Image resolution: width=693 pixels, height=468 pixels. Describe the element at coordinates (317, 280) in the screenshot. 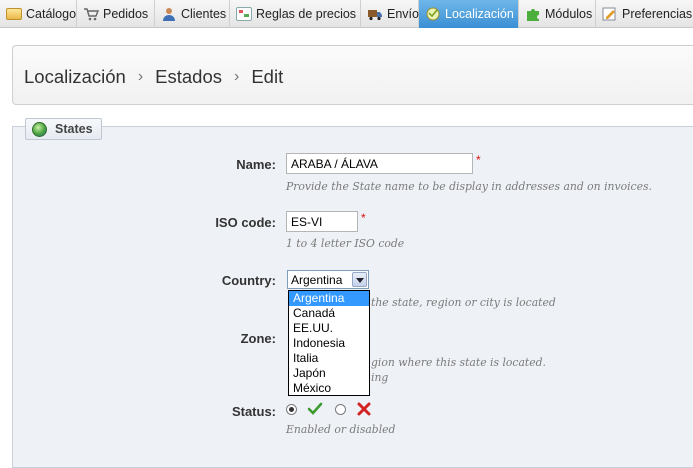

I see `country-select-value: Argentina` at that location.